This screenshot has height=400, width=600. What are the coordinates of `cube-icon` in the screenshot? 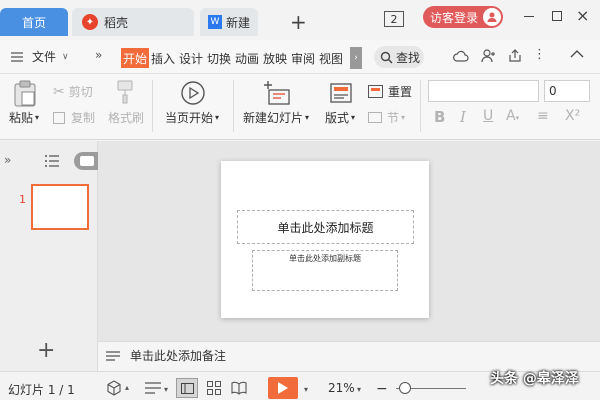 It's located at (114, 389).